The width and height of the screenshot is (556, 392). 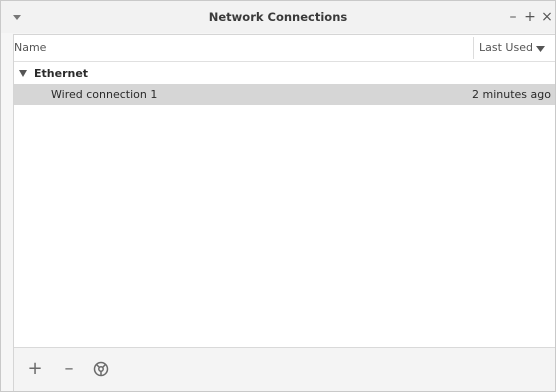 What do you see at coordinates (511, 94) in the screenshot?
I see `connection-last-used: 2 minutes ago` at bounding box center [511, 94].